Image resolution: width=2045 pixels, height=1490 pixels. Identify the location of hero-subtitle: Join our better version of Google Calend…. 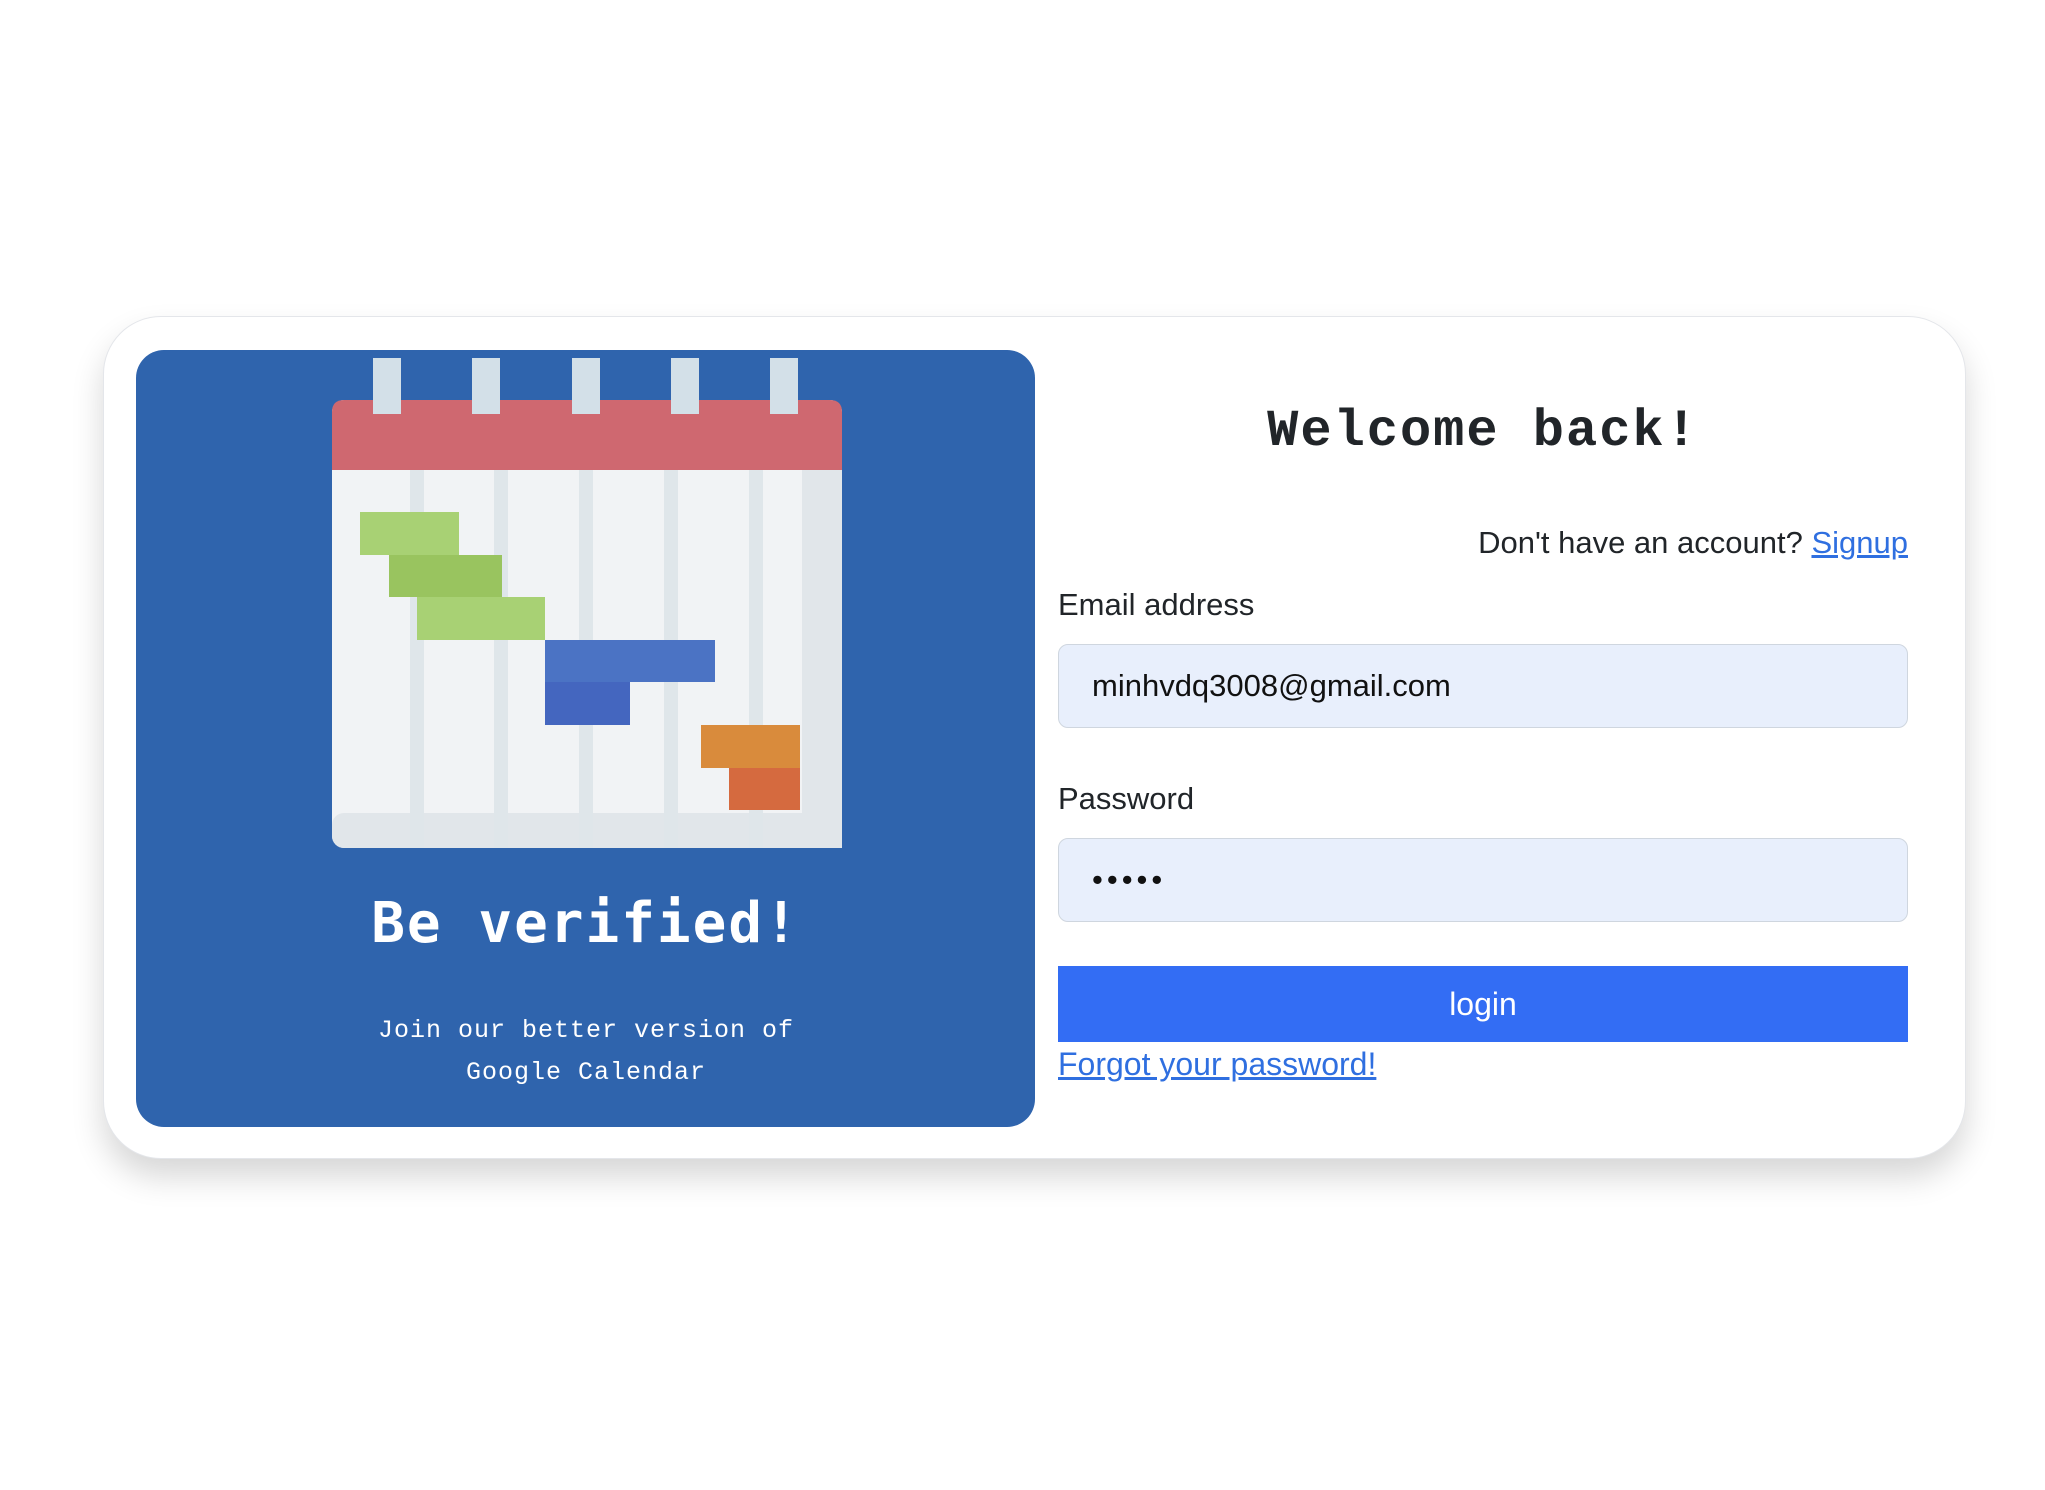
(586, 1051).